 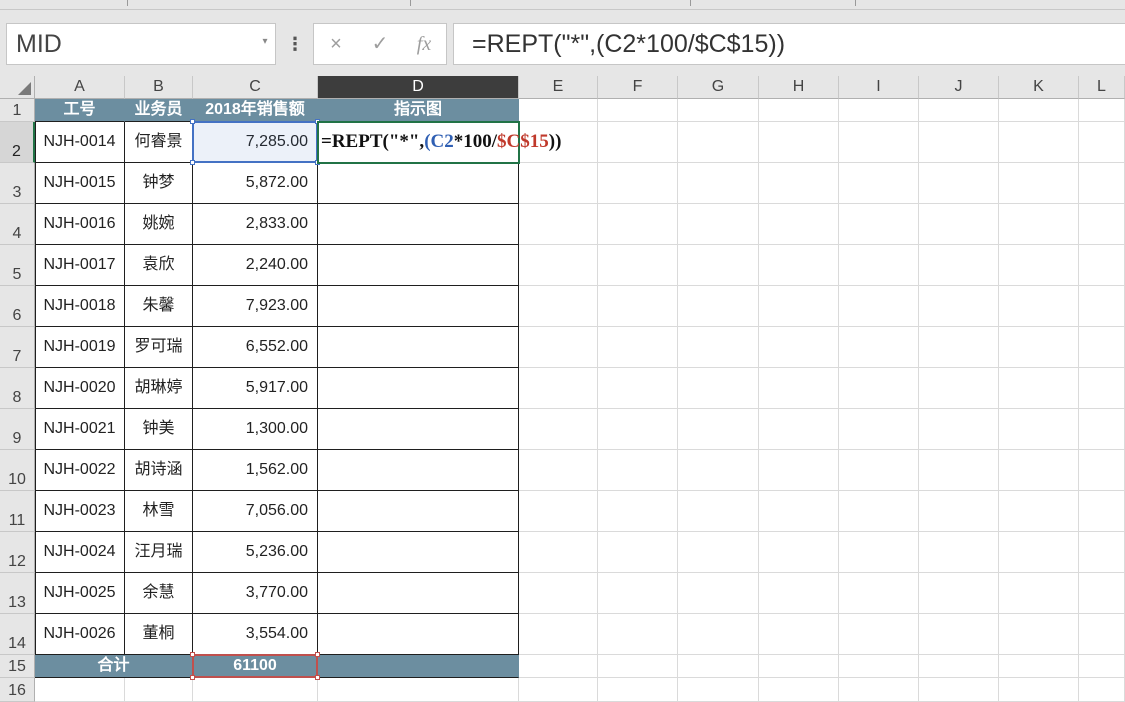 I want to click on row-header: 12, so click(x=17, y=552).